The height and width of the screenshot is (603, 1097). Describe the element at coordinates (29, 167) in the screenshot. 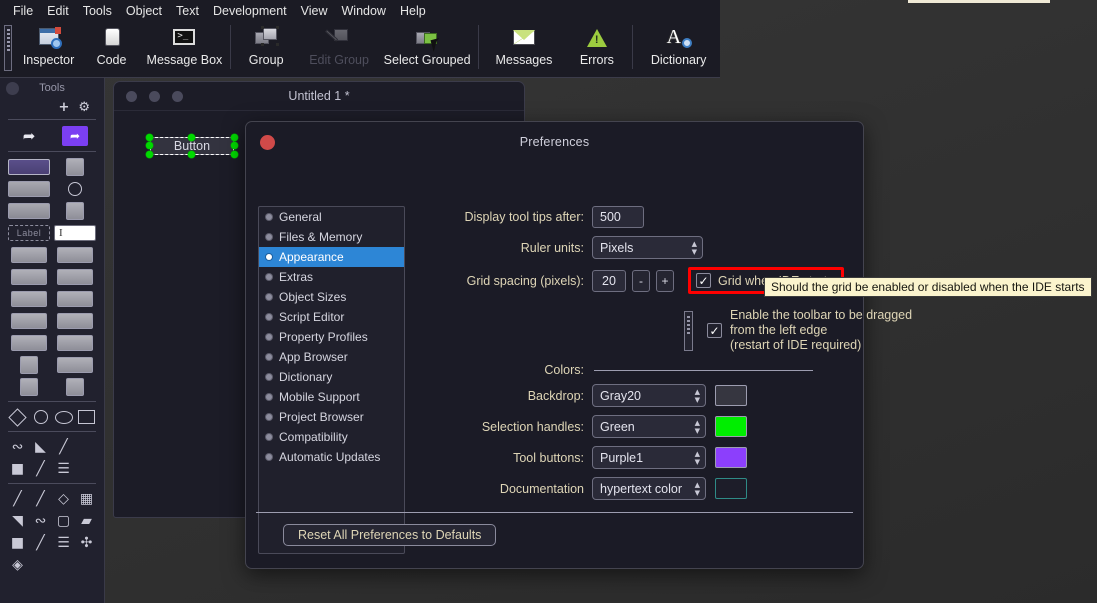

I see `tool-pushbutton` at that location.